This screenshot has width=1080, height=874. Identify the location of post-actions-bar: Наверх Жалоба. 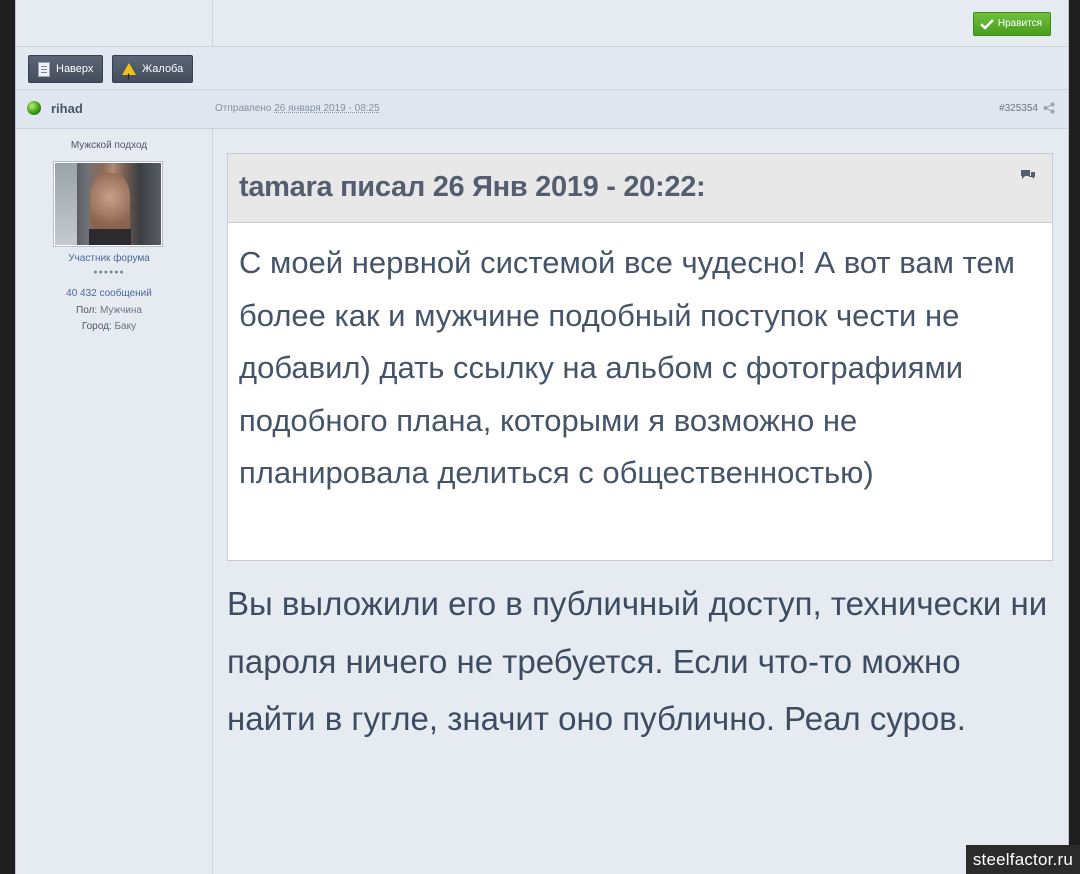
(542, 68).